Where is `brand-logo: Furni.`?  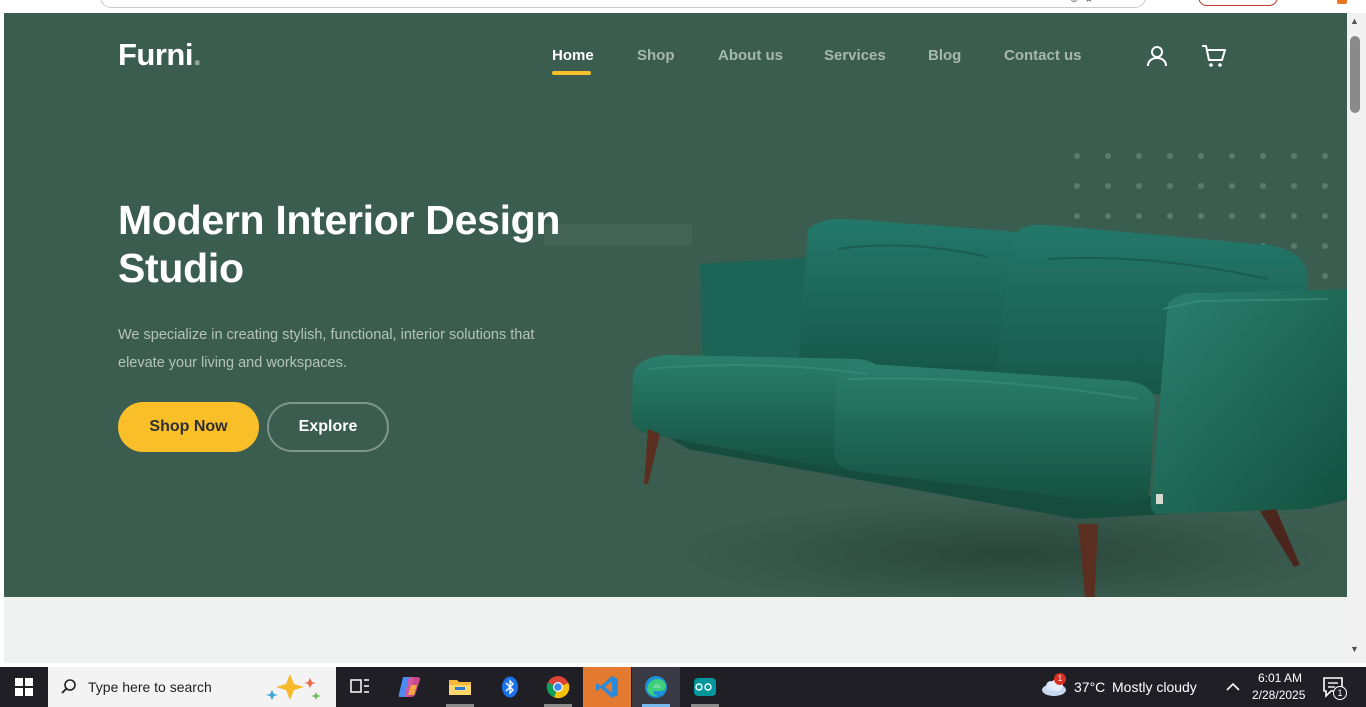
brand-logo: Furni. is located at coordinates (160, 55).